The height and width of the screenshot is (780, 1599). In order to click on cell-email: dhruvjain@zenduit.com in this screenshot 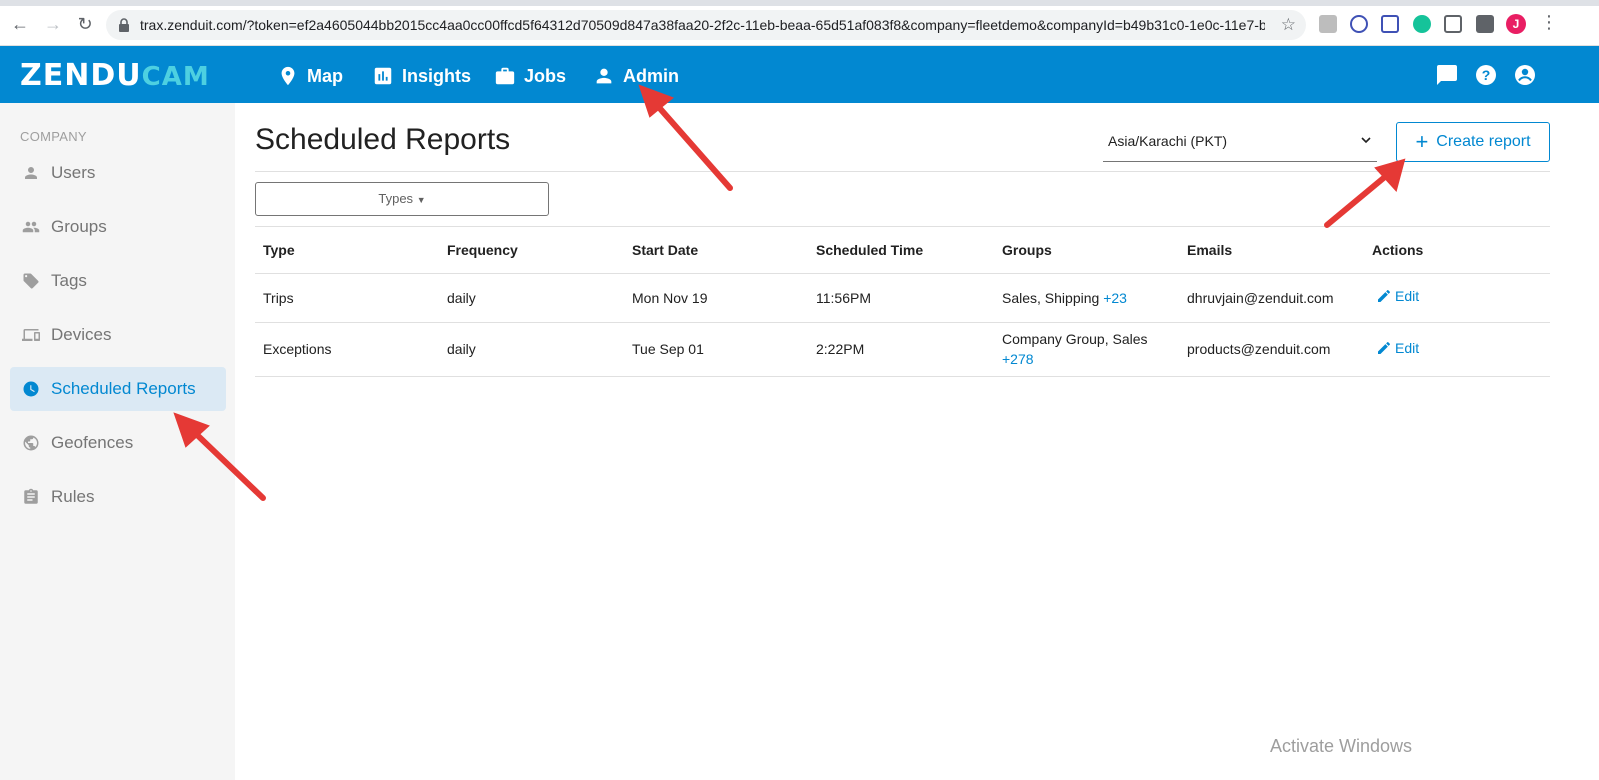, I will do `click(1271, 298)`.